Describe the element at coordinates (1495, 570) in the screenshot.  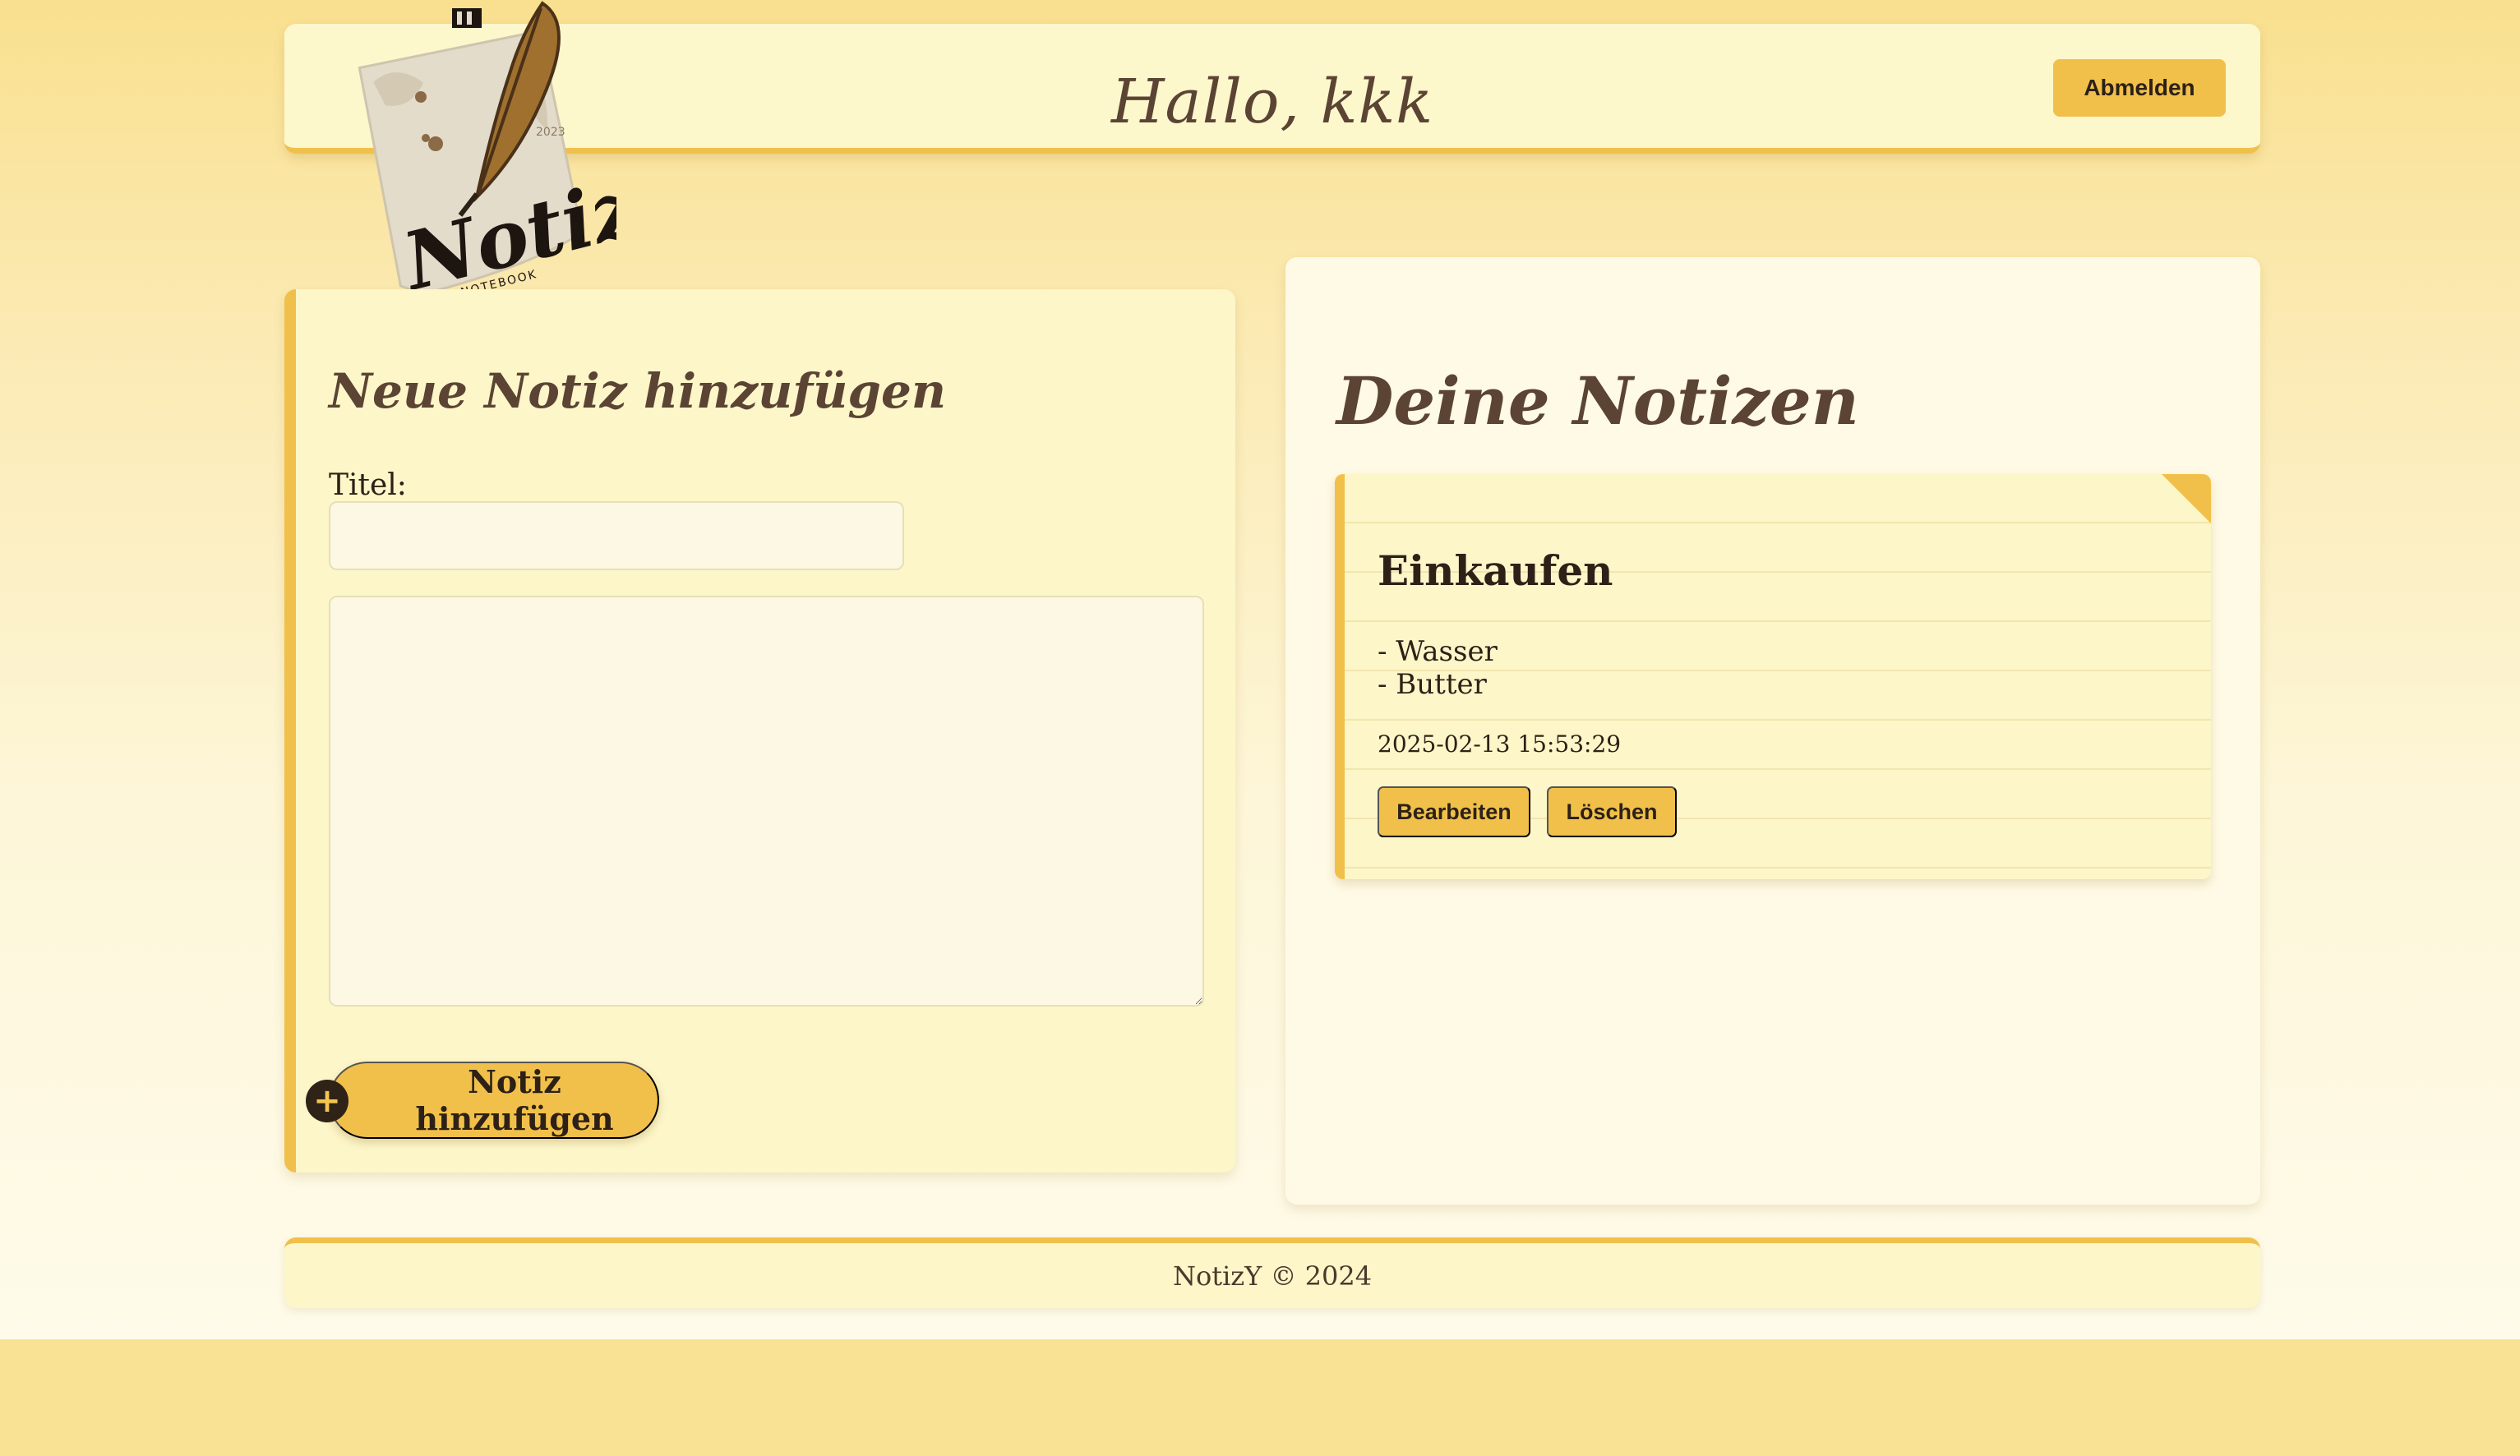
I see `note-title: Einkaufen` at that location.